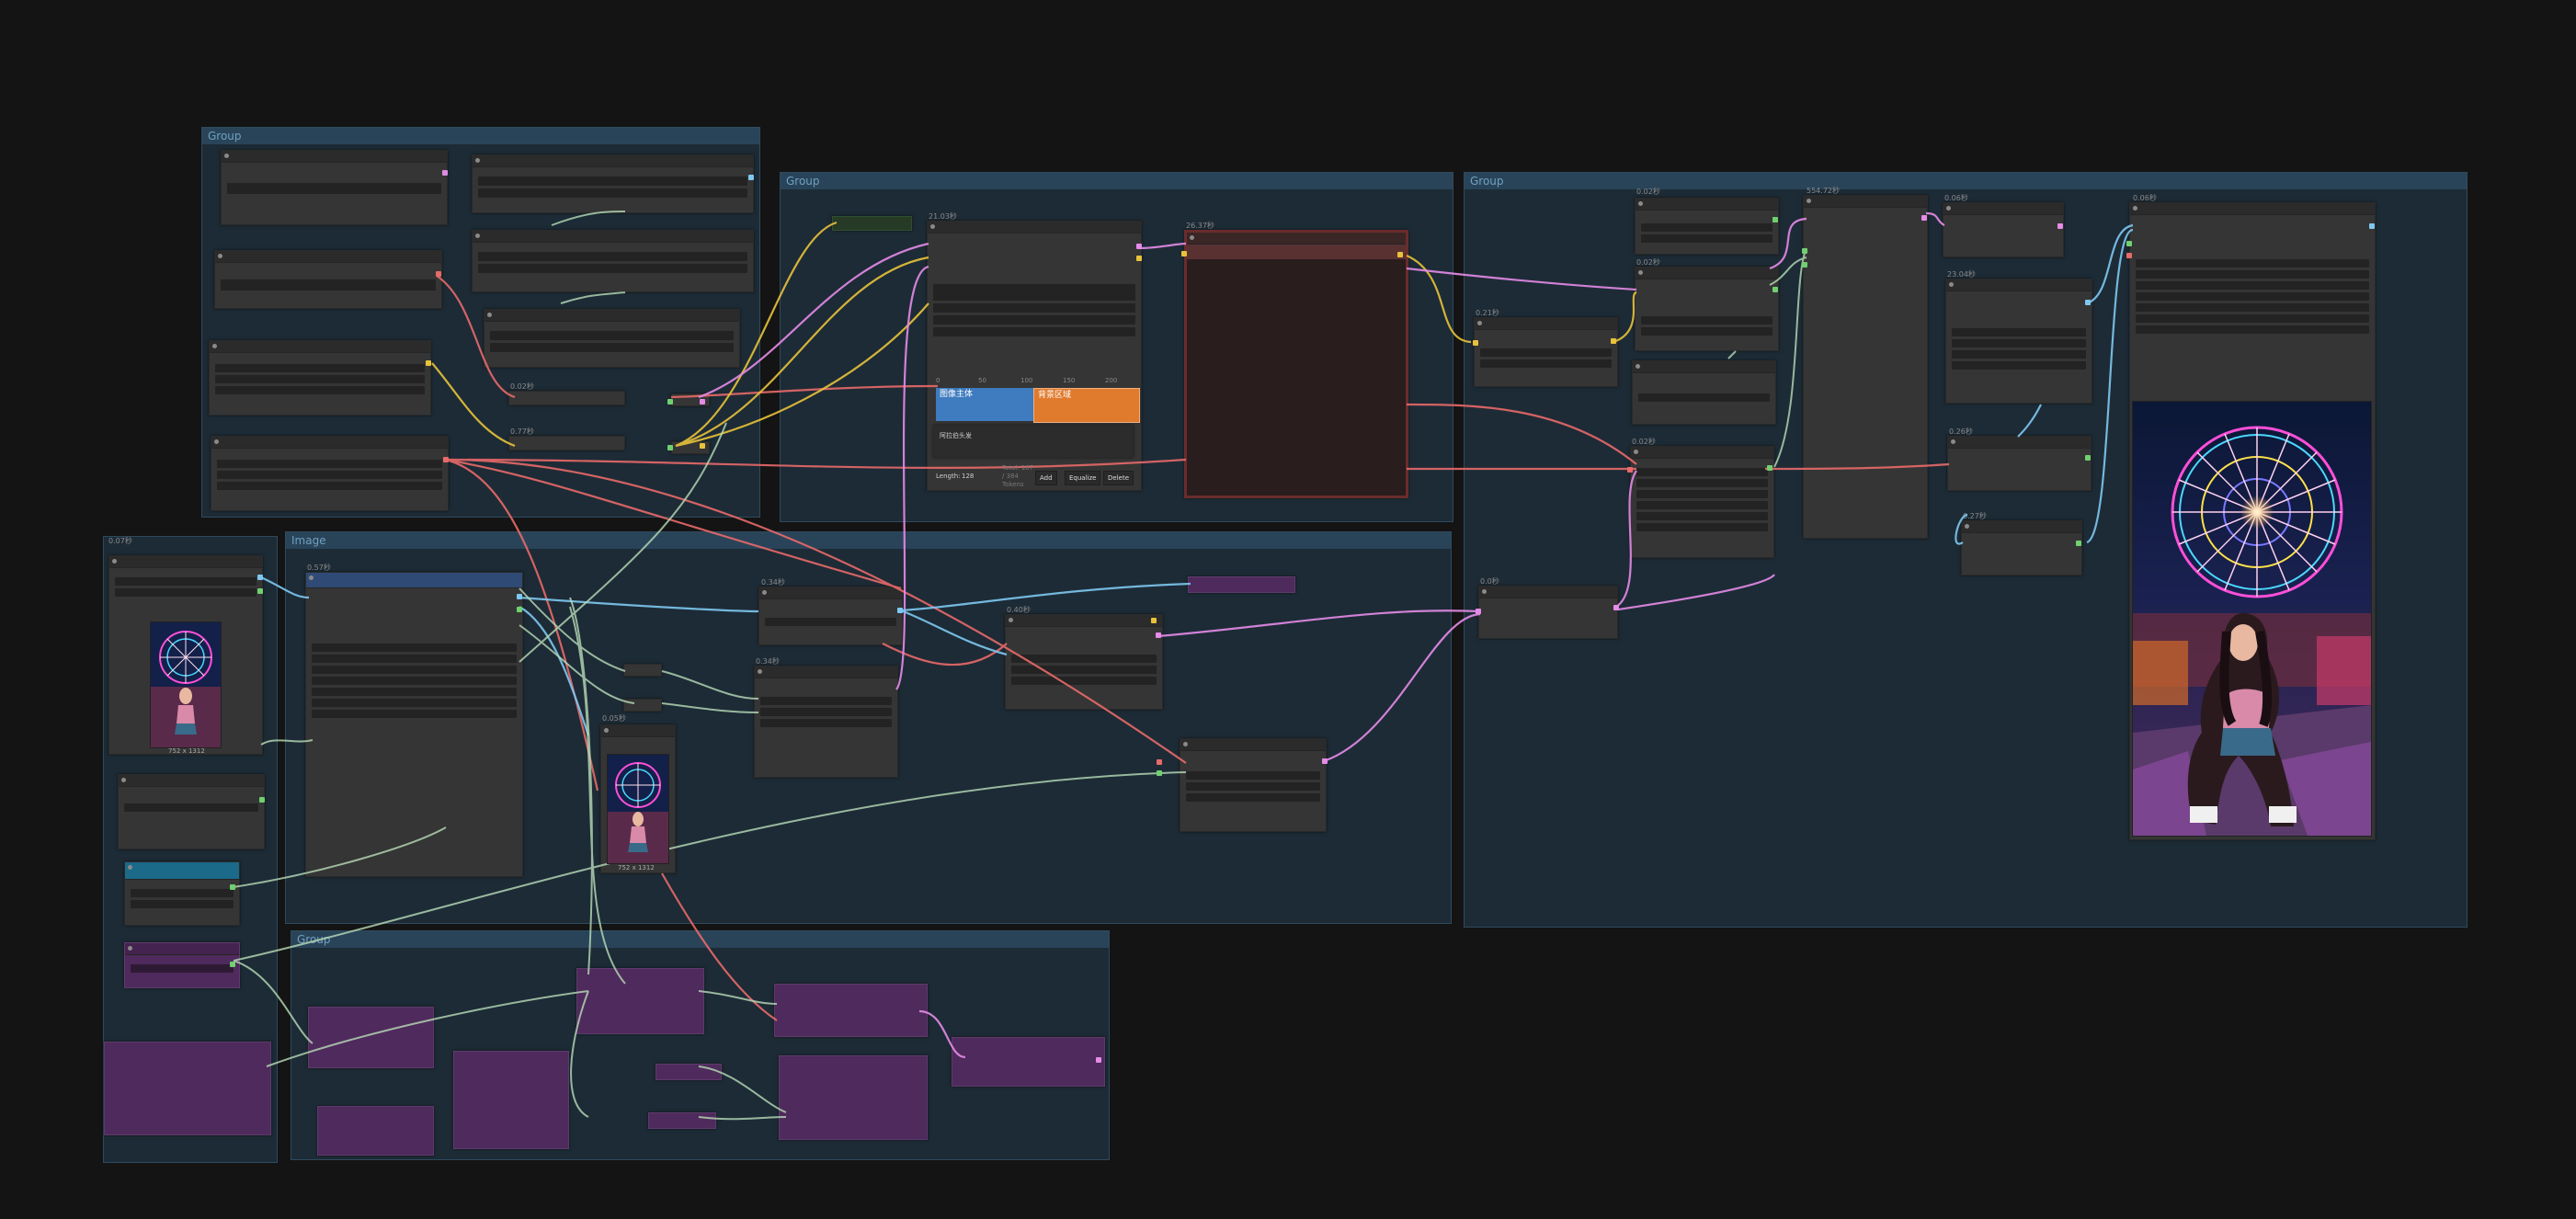  I want to click on lora-node, so click(1546, 352).